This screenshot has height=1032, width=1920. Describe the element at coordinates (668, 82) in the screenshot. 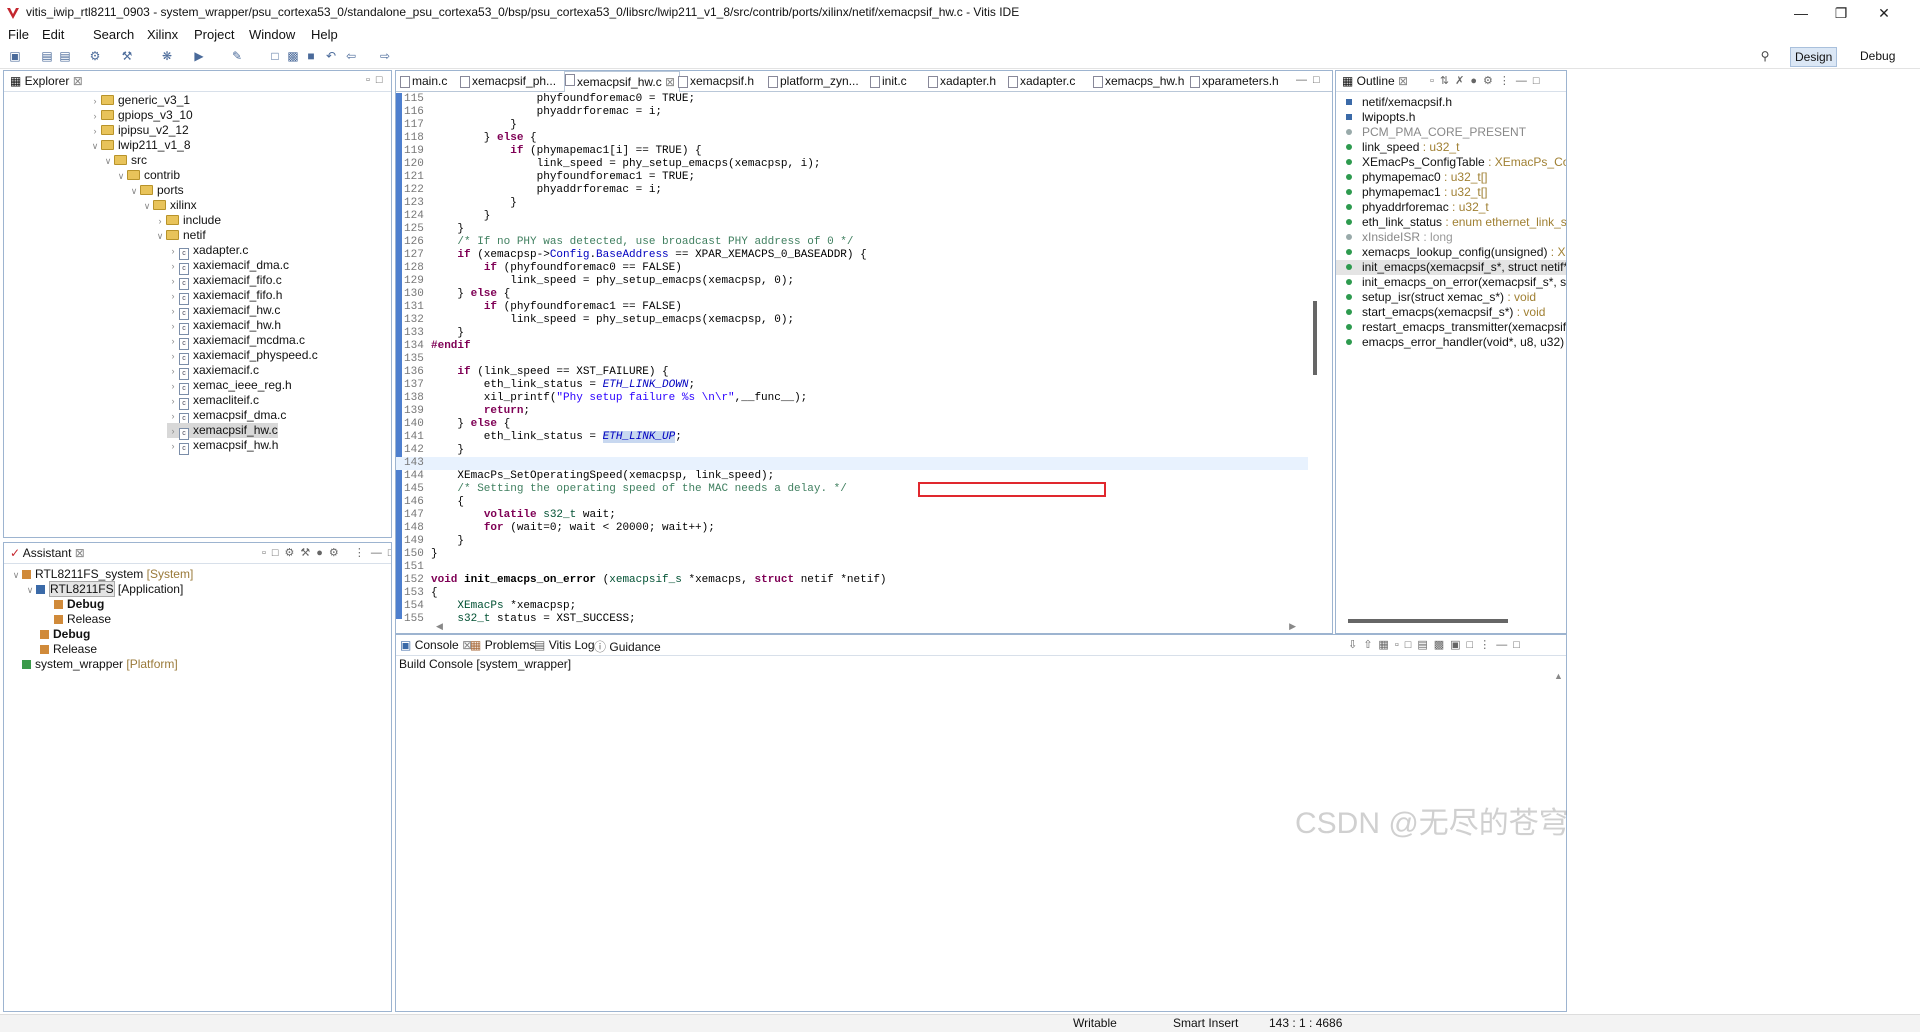

I see `close-tab-icon: ⊠` at that location.